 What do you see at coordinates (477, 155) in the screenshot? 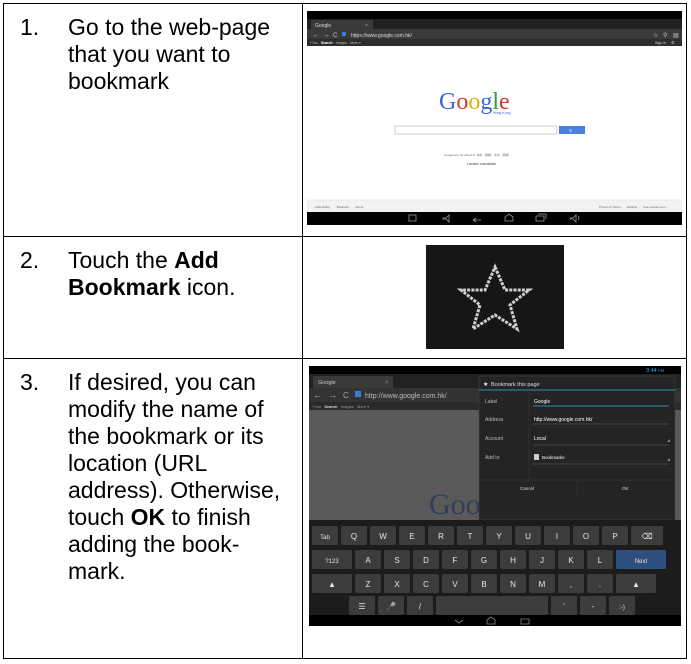
I see `offered-in-text: Google.com.hk offered in: 中文（繁體） 中文（简体）` at bounding box center [477, 155].